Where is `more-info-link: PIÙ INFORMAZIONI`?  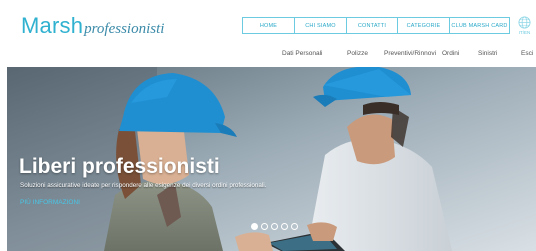
more-info-link: PIÙ INFORMAZIONI is located at coordinates (50, 202).